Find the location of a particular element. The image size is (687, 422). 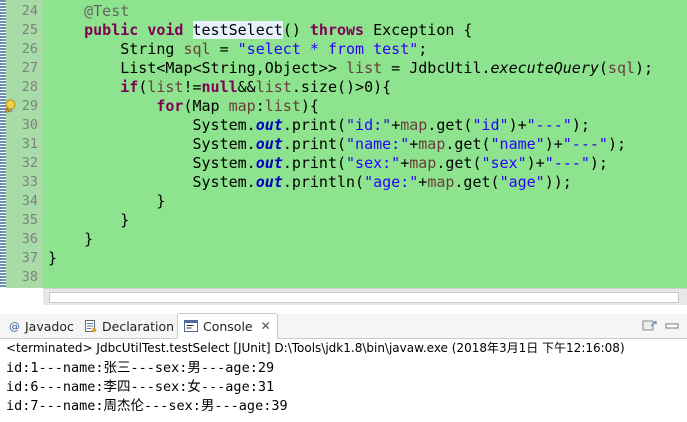

code-token: "sex" is located at coordinates (504, 163).